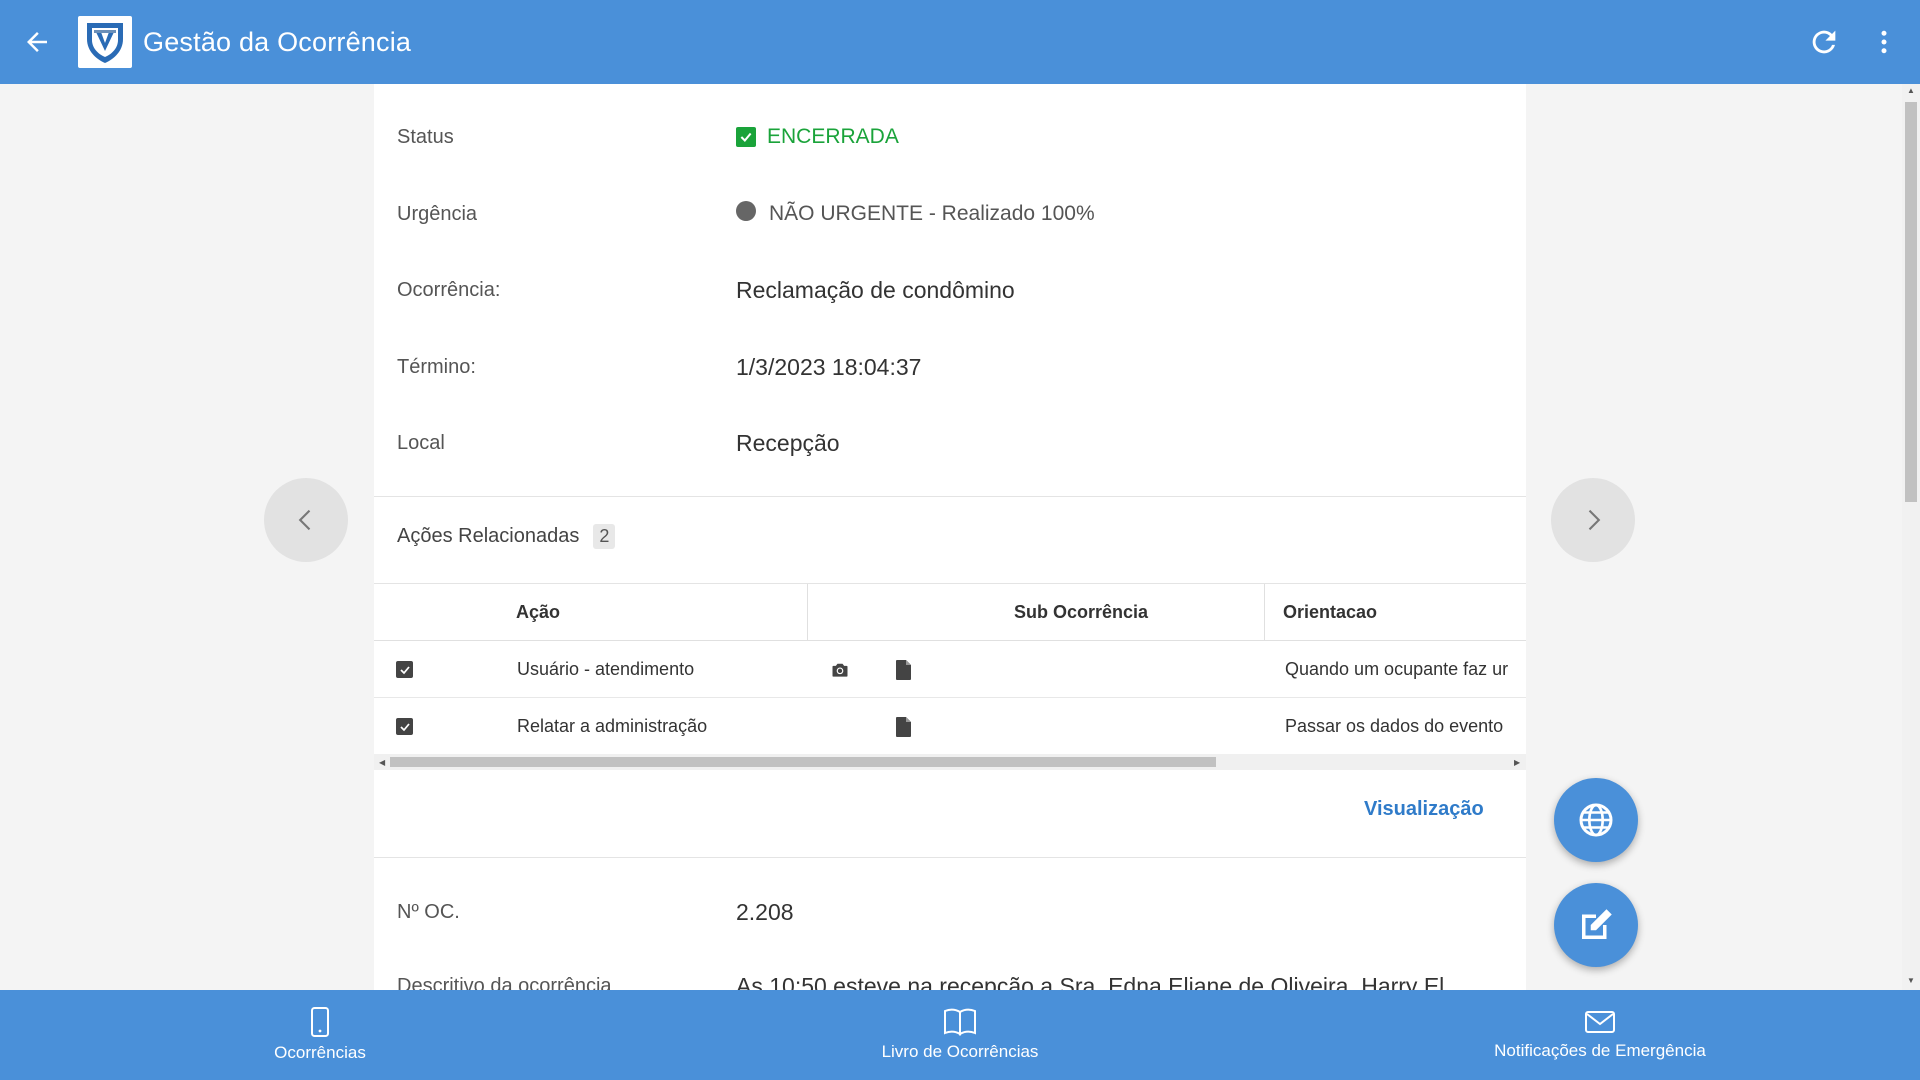  I want to click on column-header-acao: Ação, so click(538, 612).